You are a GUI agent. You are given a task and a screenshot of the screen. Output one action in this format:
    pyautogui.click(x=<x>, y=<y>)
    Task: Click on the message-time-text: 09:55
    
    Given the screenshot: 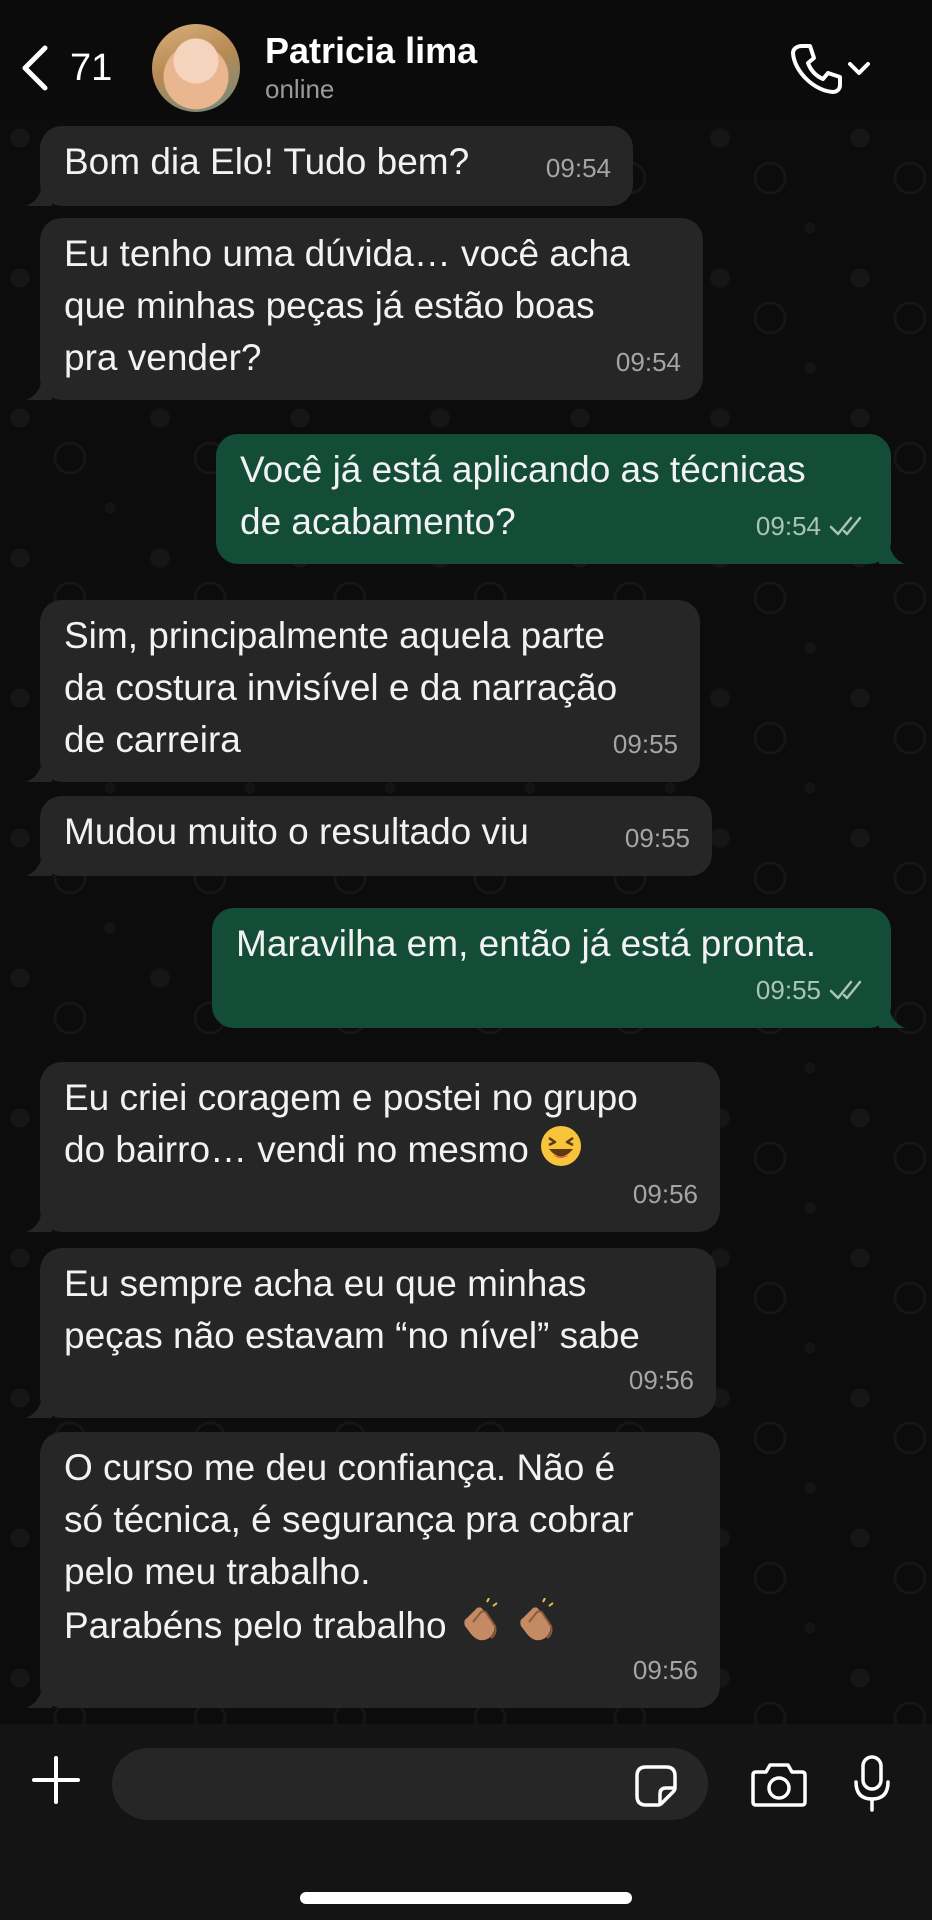 What is the action you would take?
    pyautogui.click(x=788, y=990)
    